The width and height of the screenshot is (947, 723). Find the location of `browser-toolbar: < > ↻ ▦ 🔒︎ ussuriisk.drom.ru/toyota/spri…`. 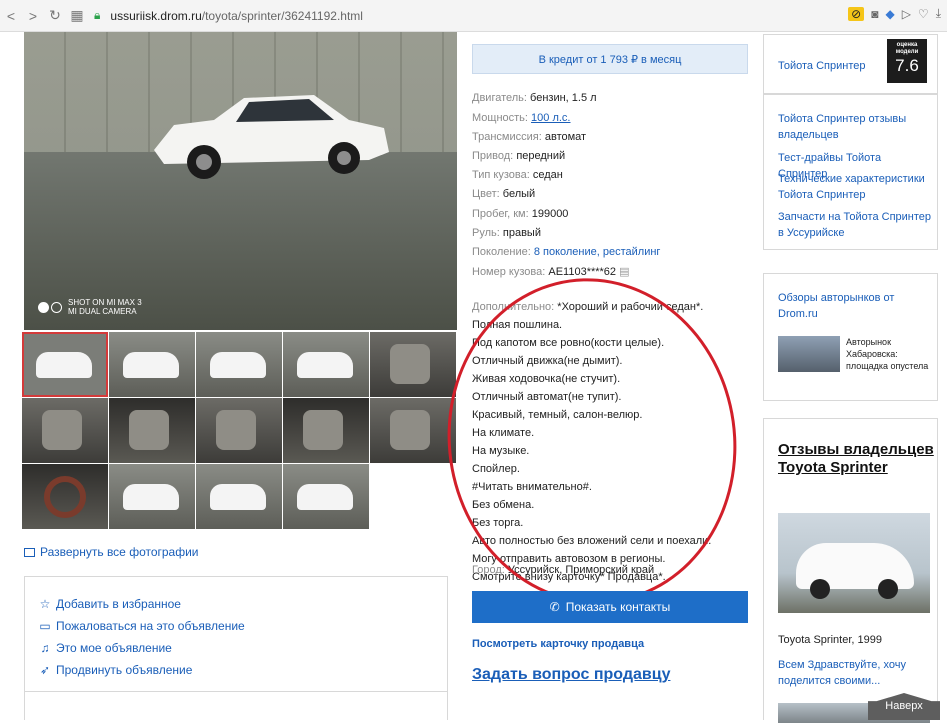

browser-toolbar: < > ↻ ▦ 🔒︎ ussuriisk.drom.ru/toyota/spri… is located at coordinates (473, 16).